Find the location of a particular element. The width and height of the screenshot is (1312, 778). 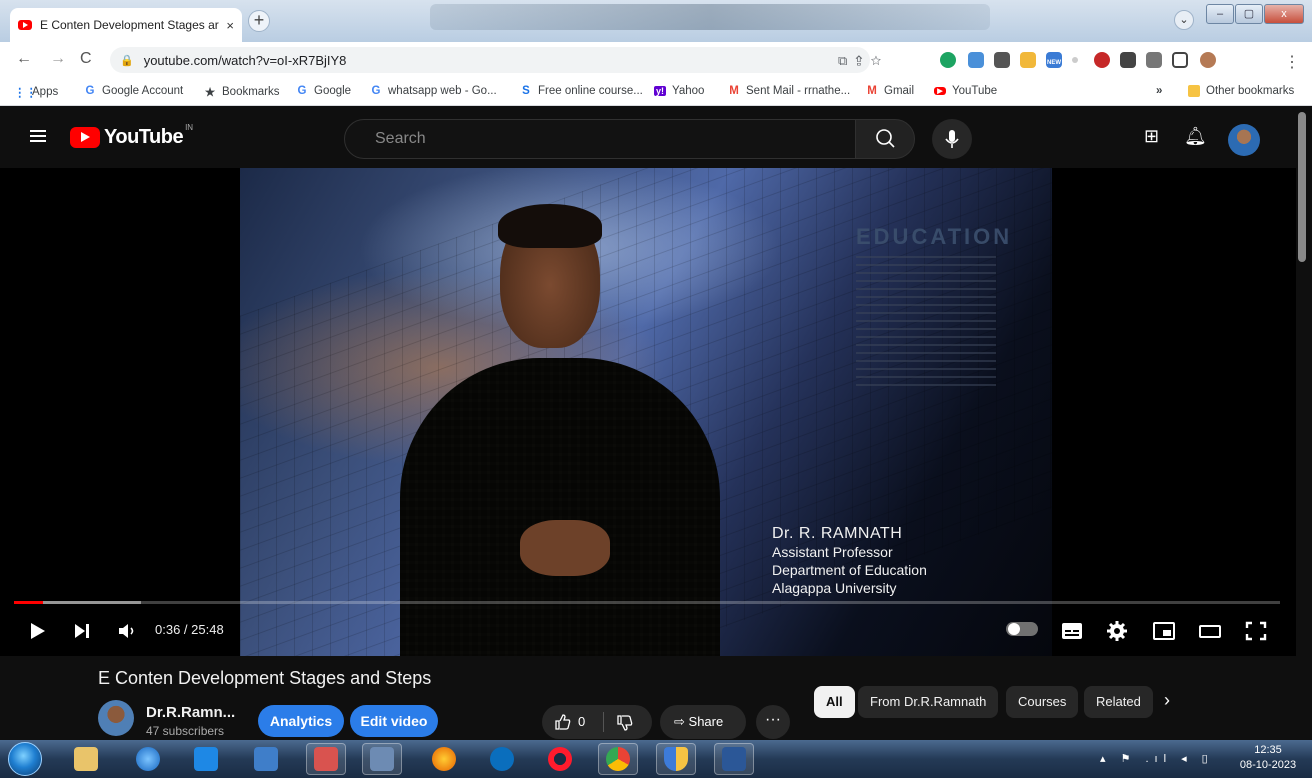

taskbar-network-app is located at coordinates (382, 759).